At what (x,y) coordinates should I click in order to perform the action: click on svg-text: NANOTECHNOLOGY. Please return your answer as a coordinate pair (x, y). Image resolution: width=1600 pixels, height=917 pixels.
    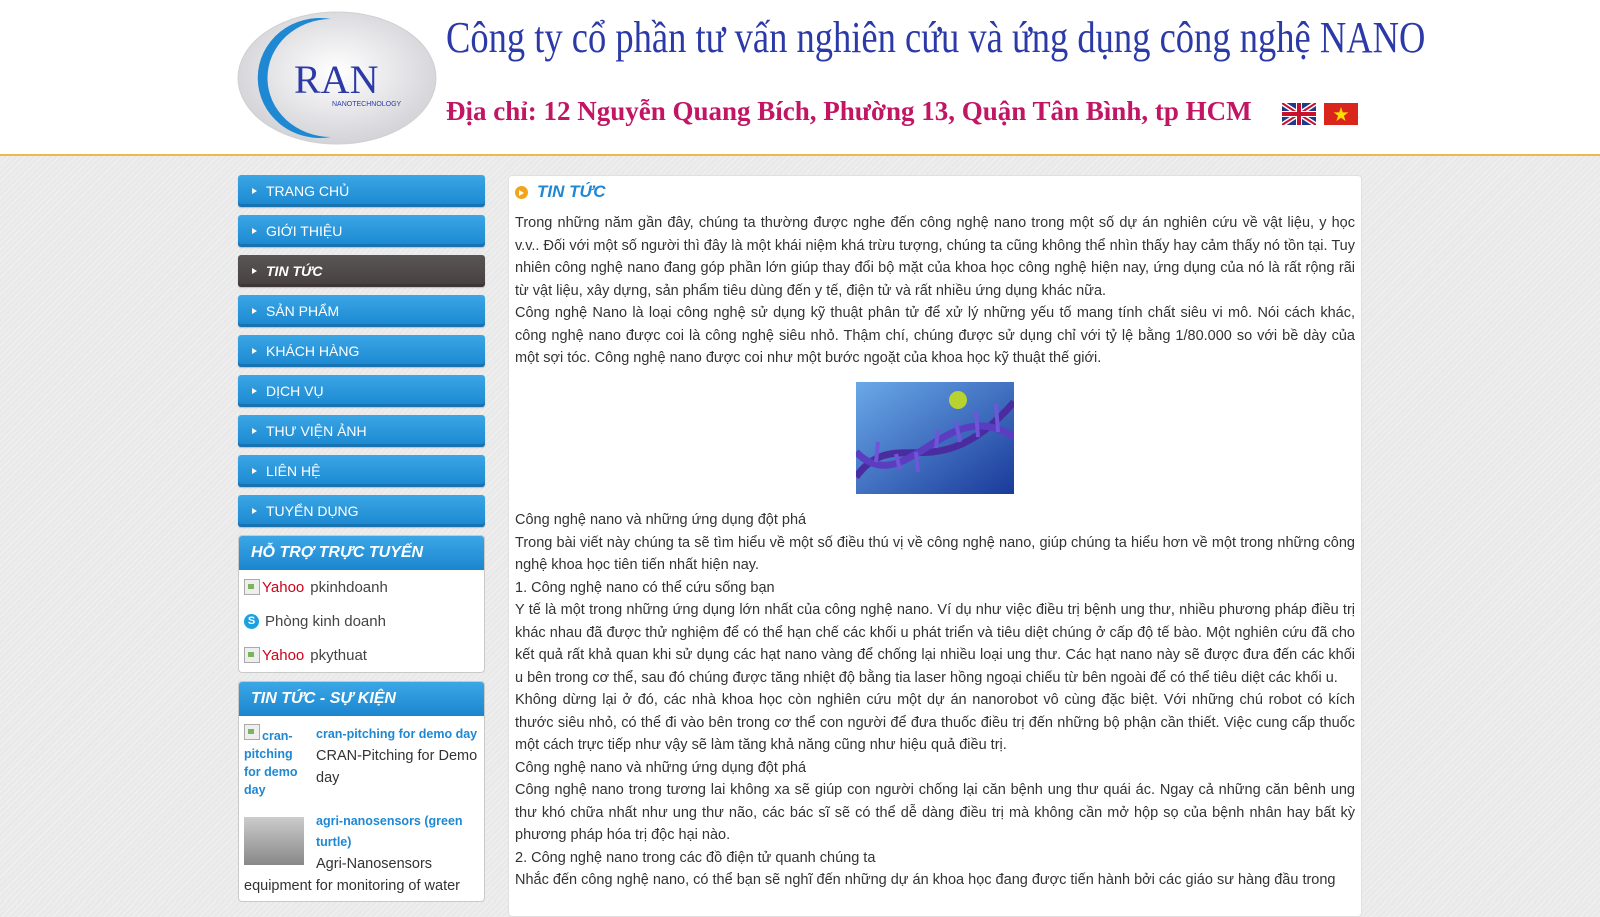
    Looking at the image, I should click on (367, 104).